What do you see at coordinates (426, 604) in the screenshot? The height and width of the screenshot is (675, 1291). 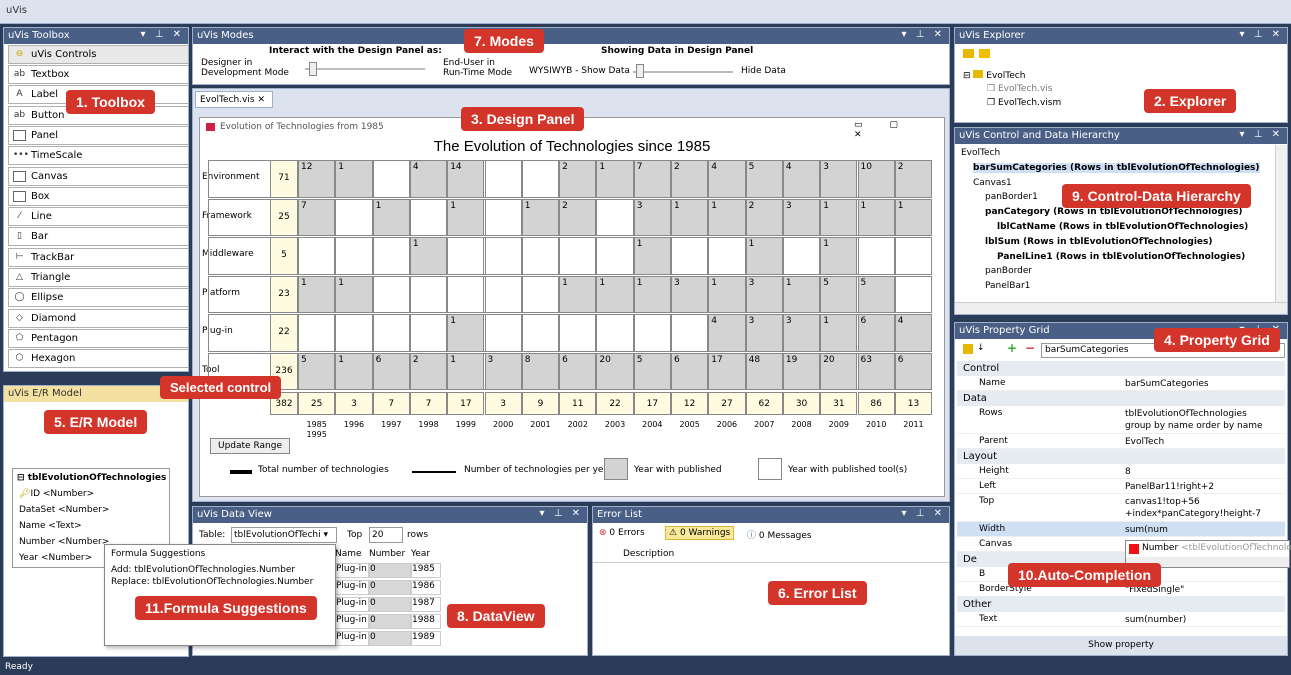 I see `dataview-cell: 1987` at bounding box center [426, 604].